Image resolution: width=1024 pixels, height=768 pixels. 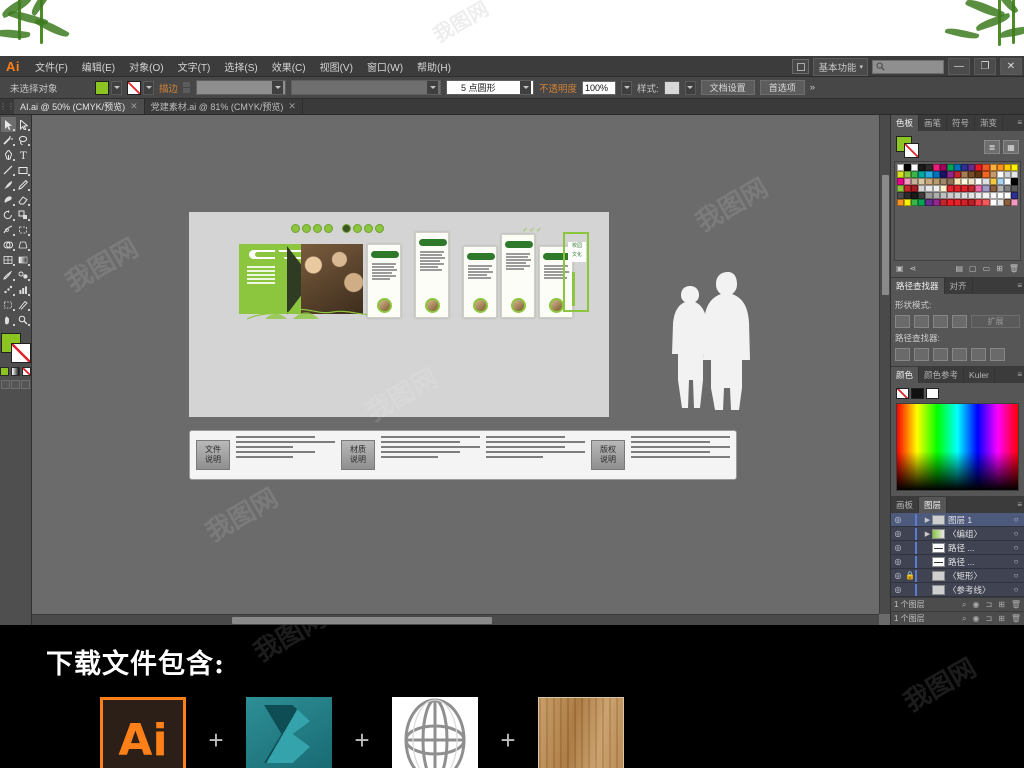 I want to click on stroke-preview, so click(x=911, y=150).